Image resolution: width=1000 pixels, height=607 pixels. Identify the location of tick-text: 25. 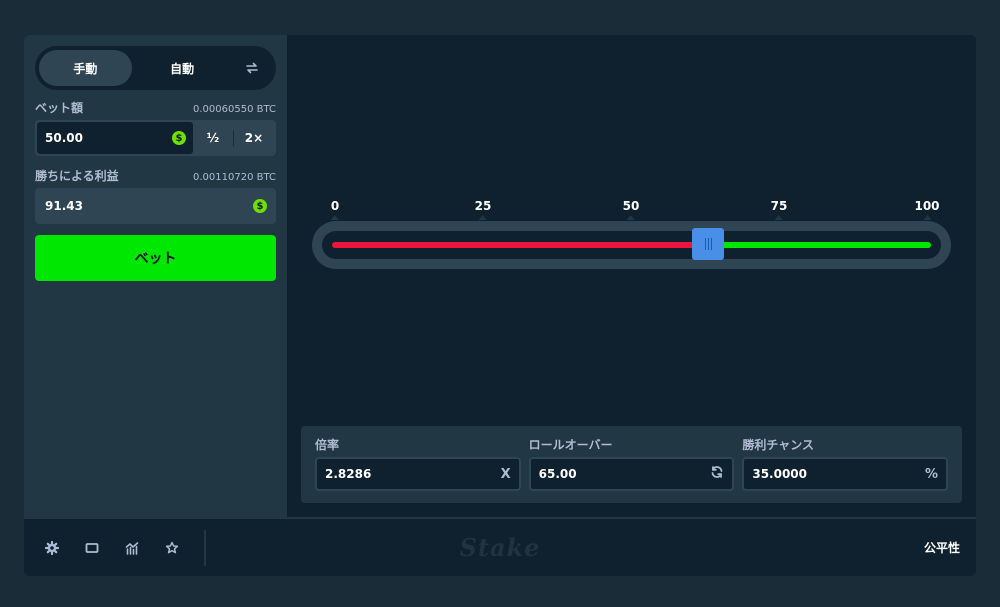
(483, 206).